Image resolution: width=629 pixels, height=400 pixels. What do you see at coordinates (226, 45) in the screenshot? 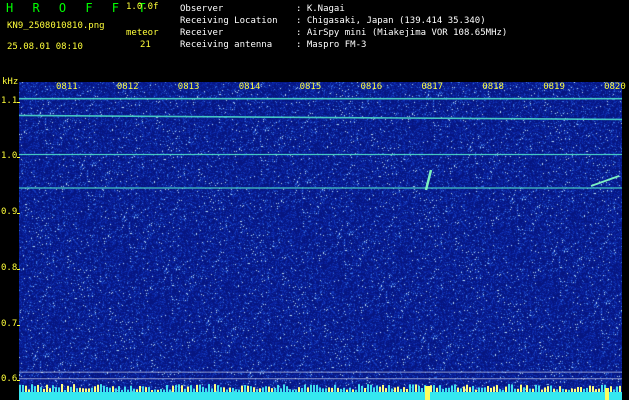
I see `antenna-label: Receiving antenna` at bounding box center [226, 45].